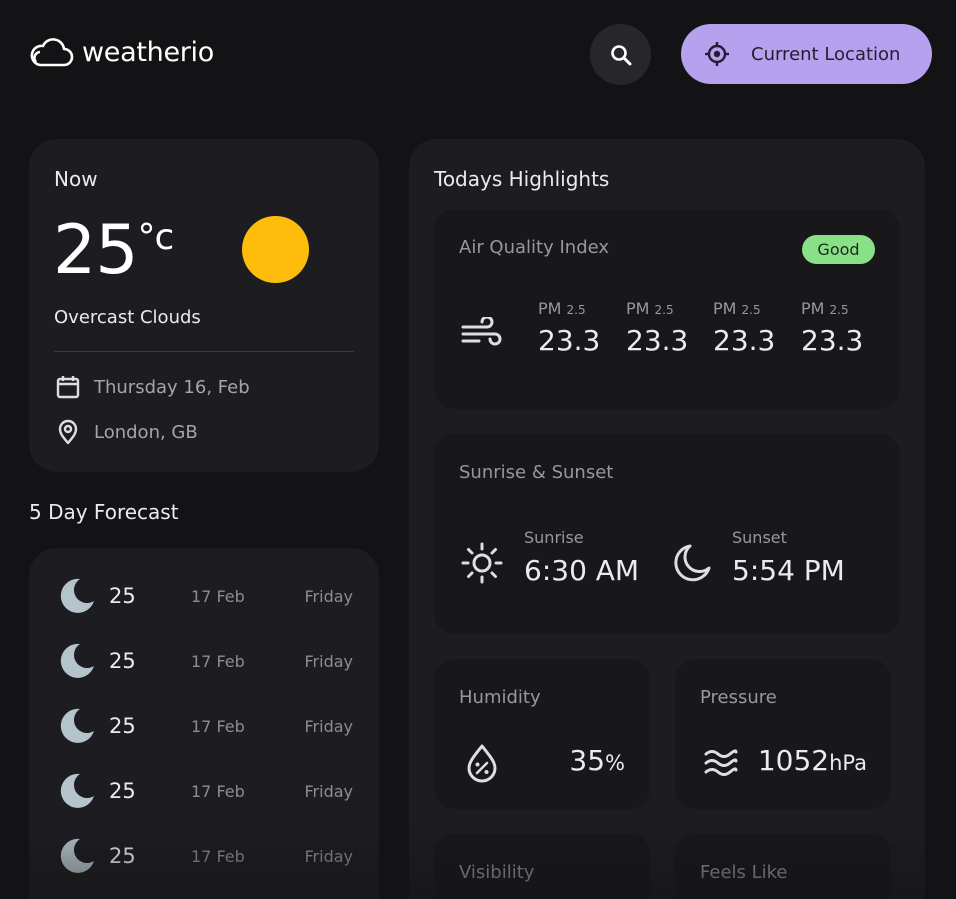 This screenshot has height=899, width=956. What do you see at coordinates (68, 387) in the screenshot?
I see `calendar-icon` at bounding box center [68, 387].